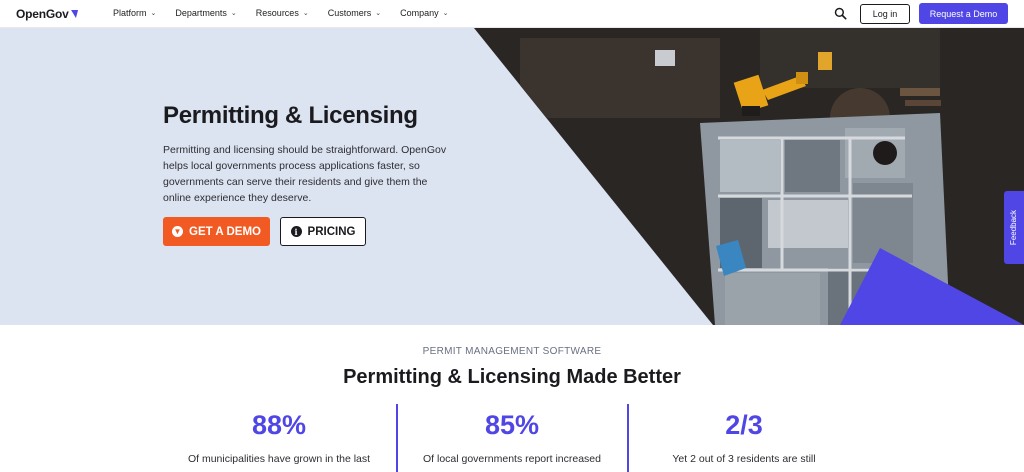 The height and width of the screenshot is (472, 1024). What do you see at coordinates (840, 13) in the screenshot?
I see `search-icon` at bounding box center [840, 13].